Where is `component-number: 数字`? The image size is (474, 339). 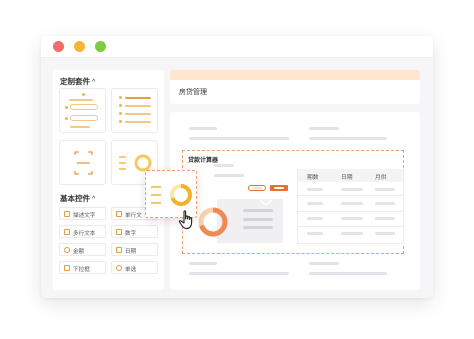
component-number: 数字 is located at coordinates (134, 231).